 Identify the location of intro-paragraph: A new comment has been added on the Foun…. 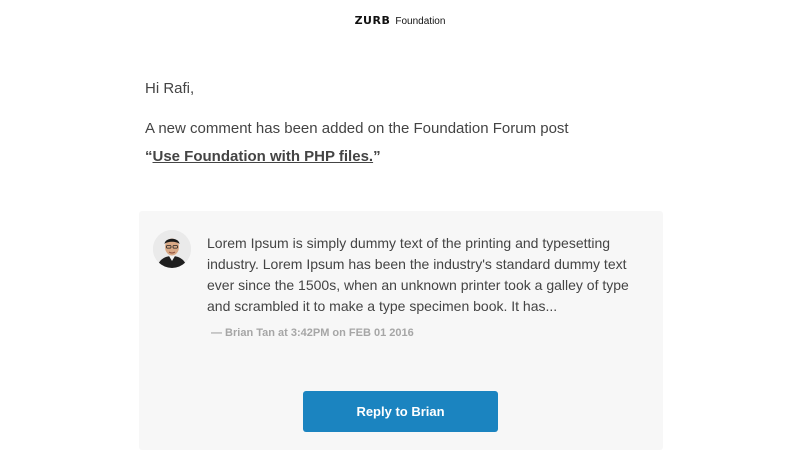
(405, 143).